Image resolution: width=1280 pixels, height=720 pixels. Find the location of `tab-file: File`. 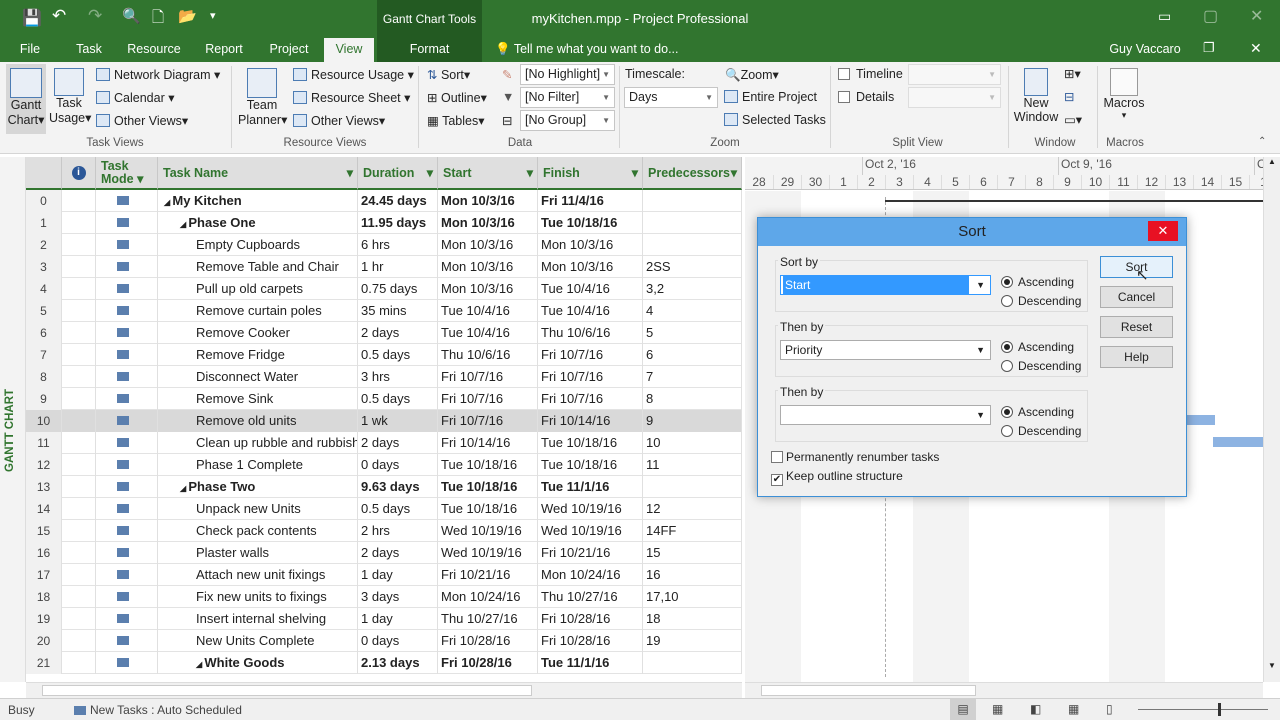

tab-file: File is located at coordinates (30, 50).